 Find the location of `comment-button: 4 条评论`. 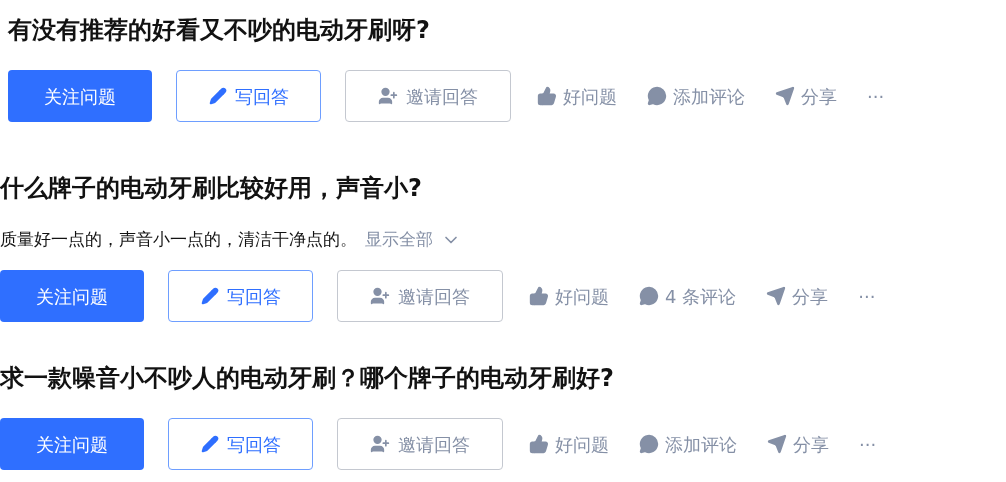

comment-button: 4 条评论 is located at coordinates (688, 296).